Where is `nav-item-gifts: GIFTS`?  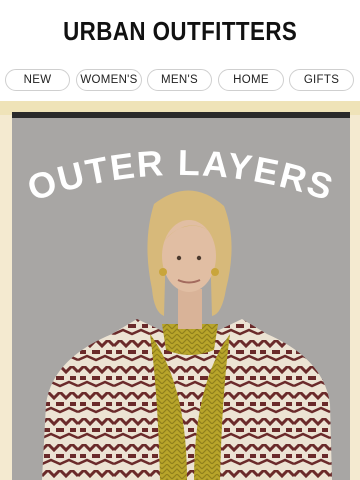 nav-item-gifts: GIFTS is located at coordinates (321, 80).